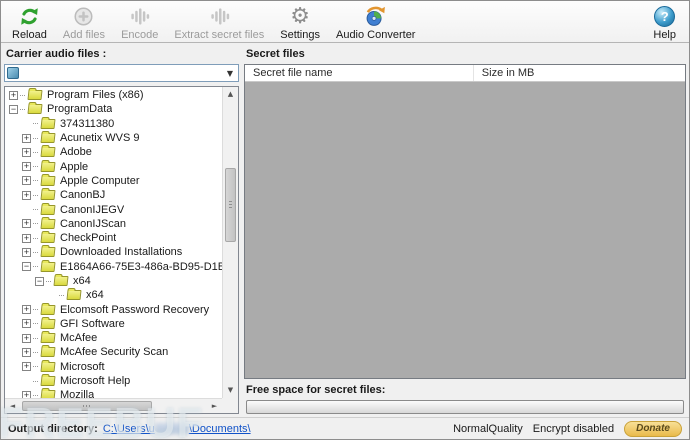  What do you see at coordinates (113, 224) in the screenshot?
I see `tree-item: + CanonIJScan` at bounding box center [113, 224].